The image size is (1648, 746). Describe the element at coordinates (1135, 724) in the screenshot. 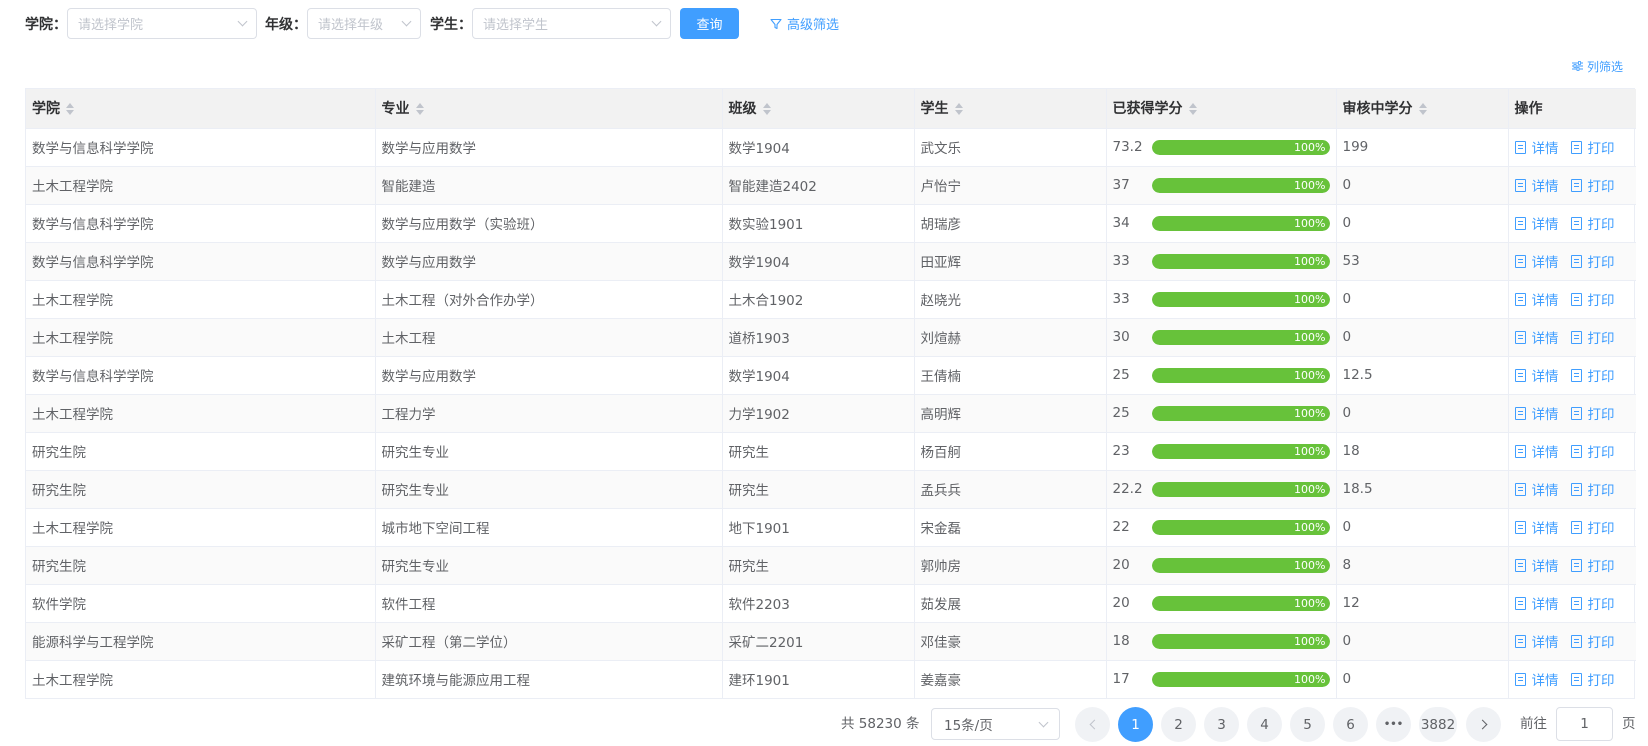

I see `page-button-1: 1` at that location.